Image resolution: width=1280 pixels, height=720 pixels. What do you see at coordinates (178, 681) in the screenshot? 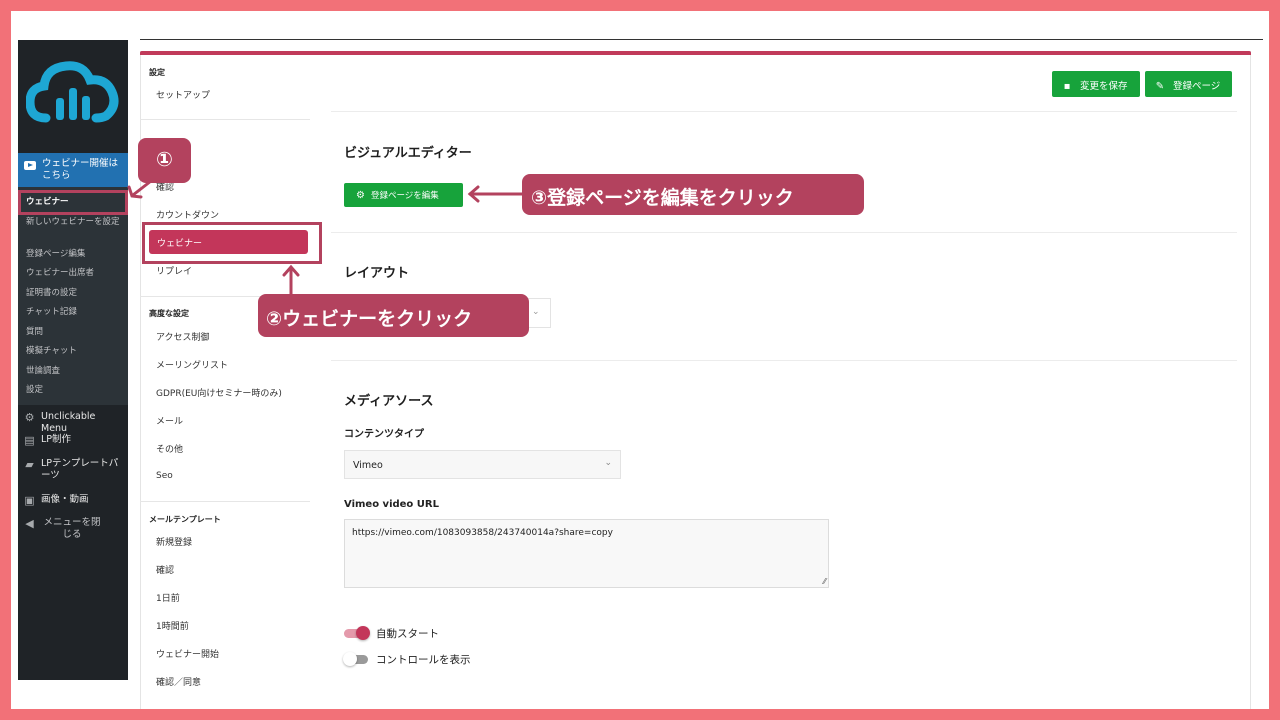
I see `nav-item-consent: 確認／同意` at bounding box center [178, 681].